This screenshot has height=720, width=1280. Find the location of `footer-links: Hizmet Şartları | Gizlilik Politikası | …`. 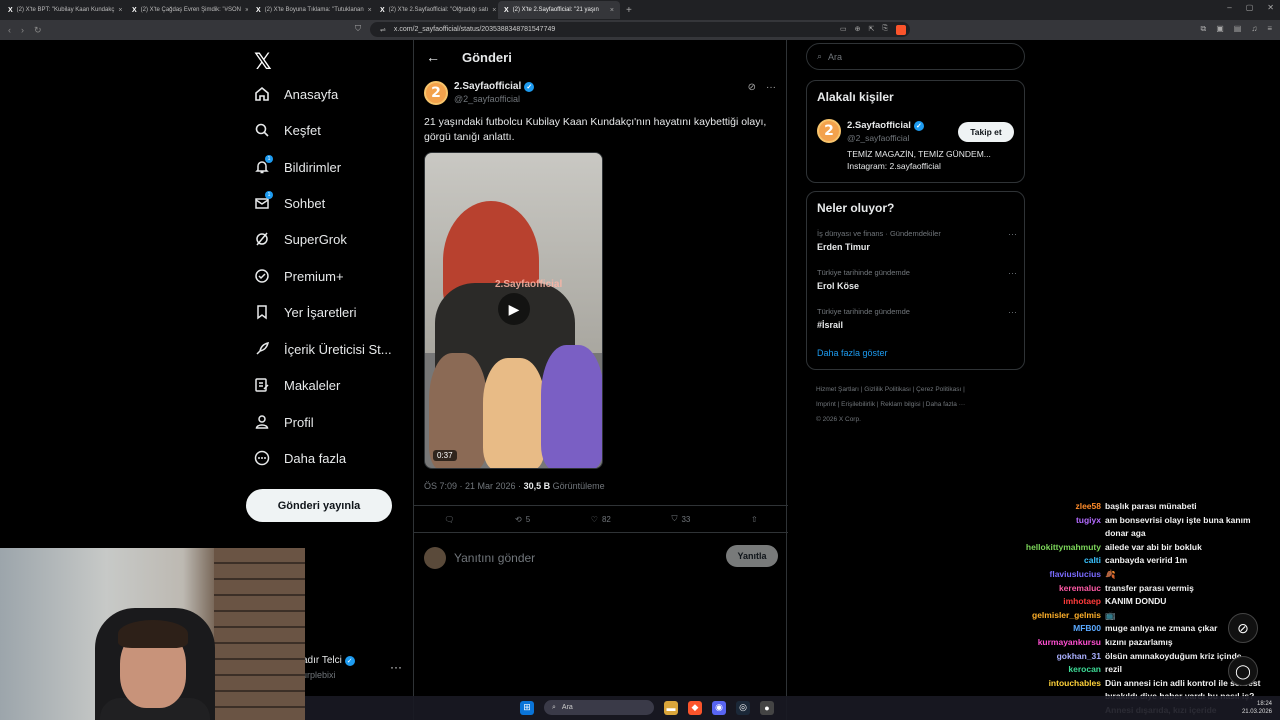

footer-links: Hizmet Şartları | Gizlilik Politikası | … is located at coordinates (916, 404).